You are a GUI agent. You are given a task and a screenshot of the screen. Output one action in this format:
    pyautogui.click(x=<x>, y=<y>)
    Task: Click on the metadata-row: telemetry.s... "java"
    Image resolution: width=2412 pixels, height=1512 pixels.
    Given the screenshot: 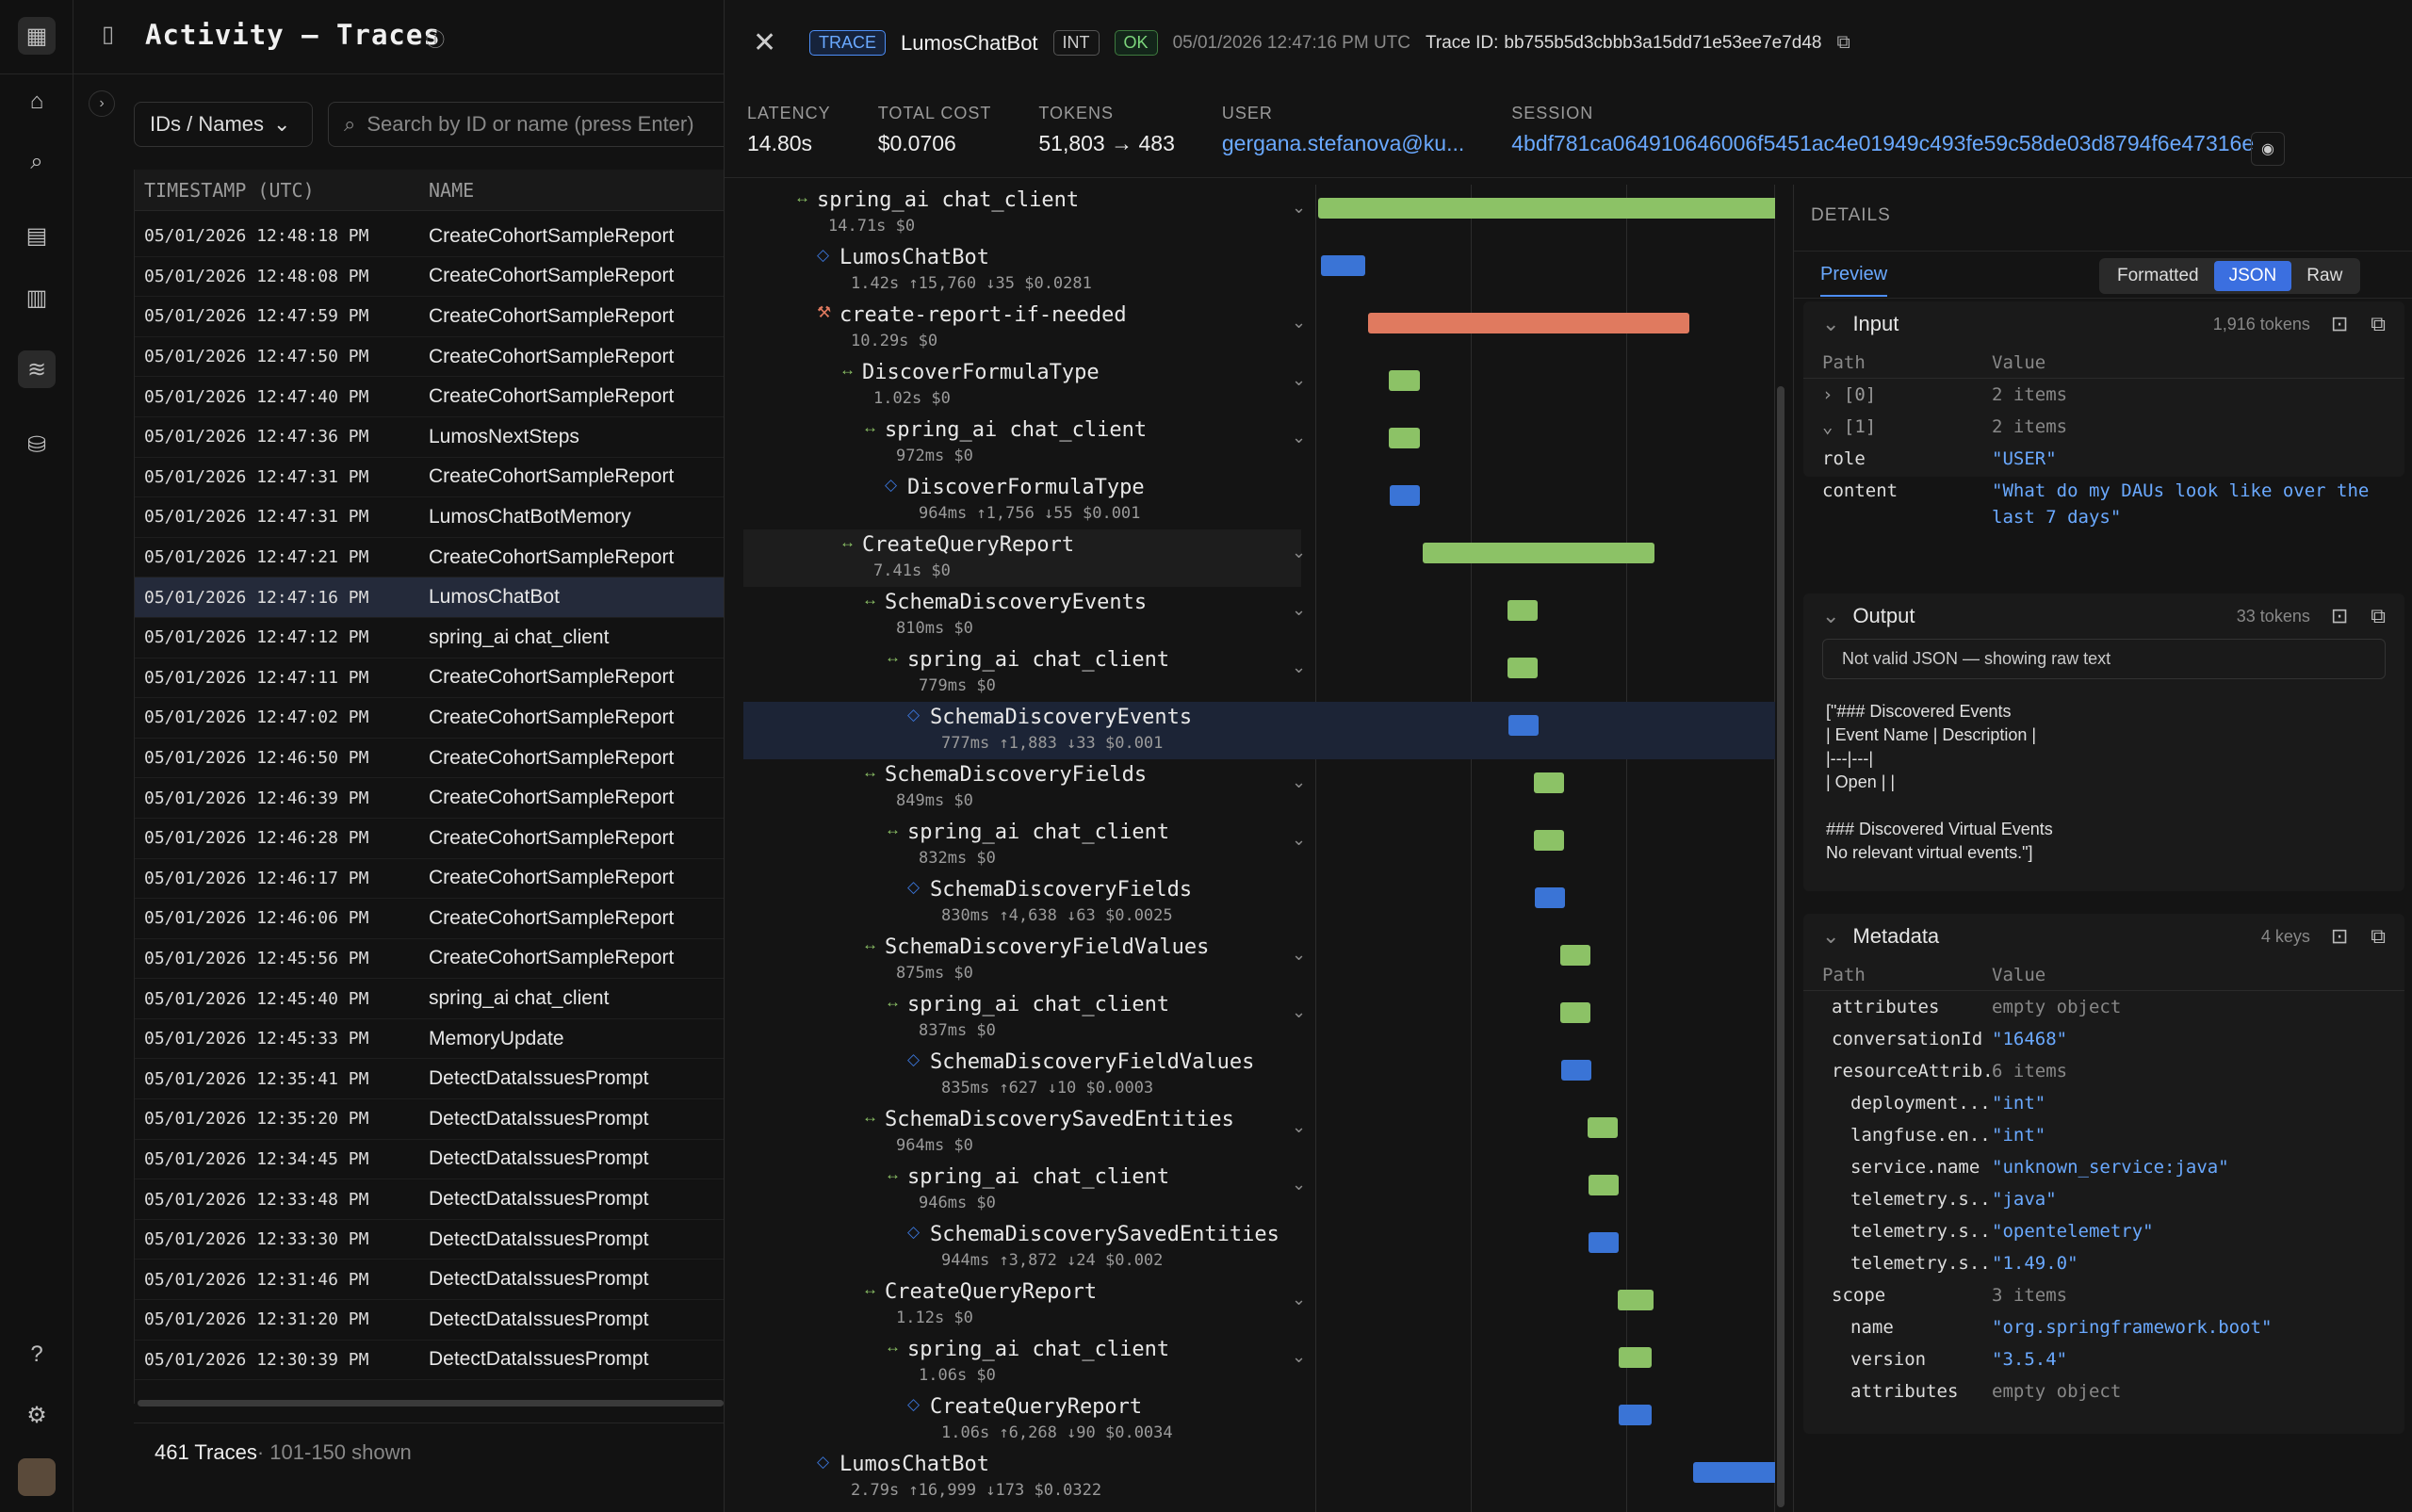 What is the action you would take?
    pyautogui.click(x=2103, y=1199)
    